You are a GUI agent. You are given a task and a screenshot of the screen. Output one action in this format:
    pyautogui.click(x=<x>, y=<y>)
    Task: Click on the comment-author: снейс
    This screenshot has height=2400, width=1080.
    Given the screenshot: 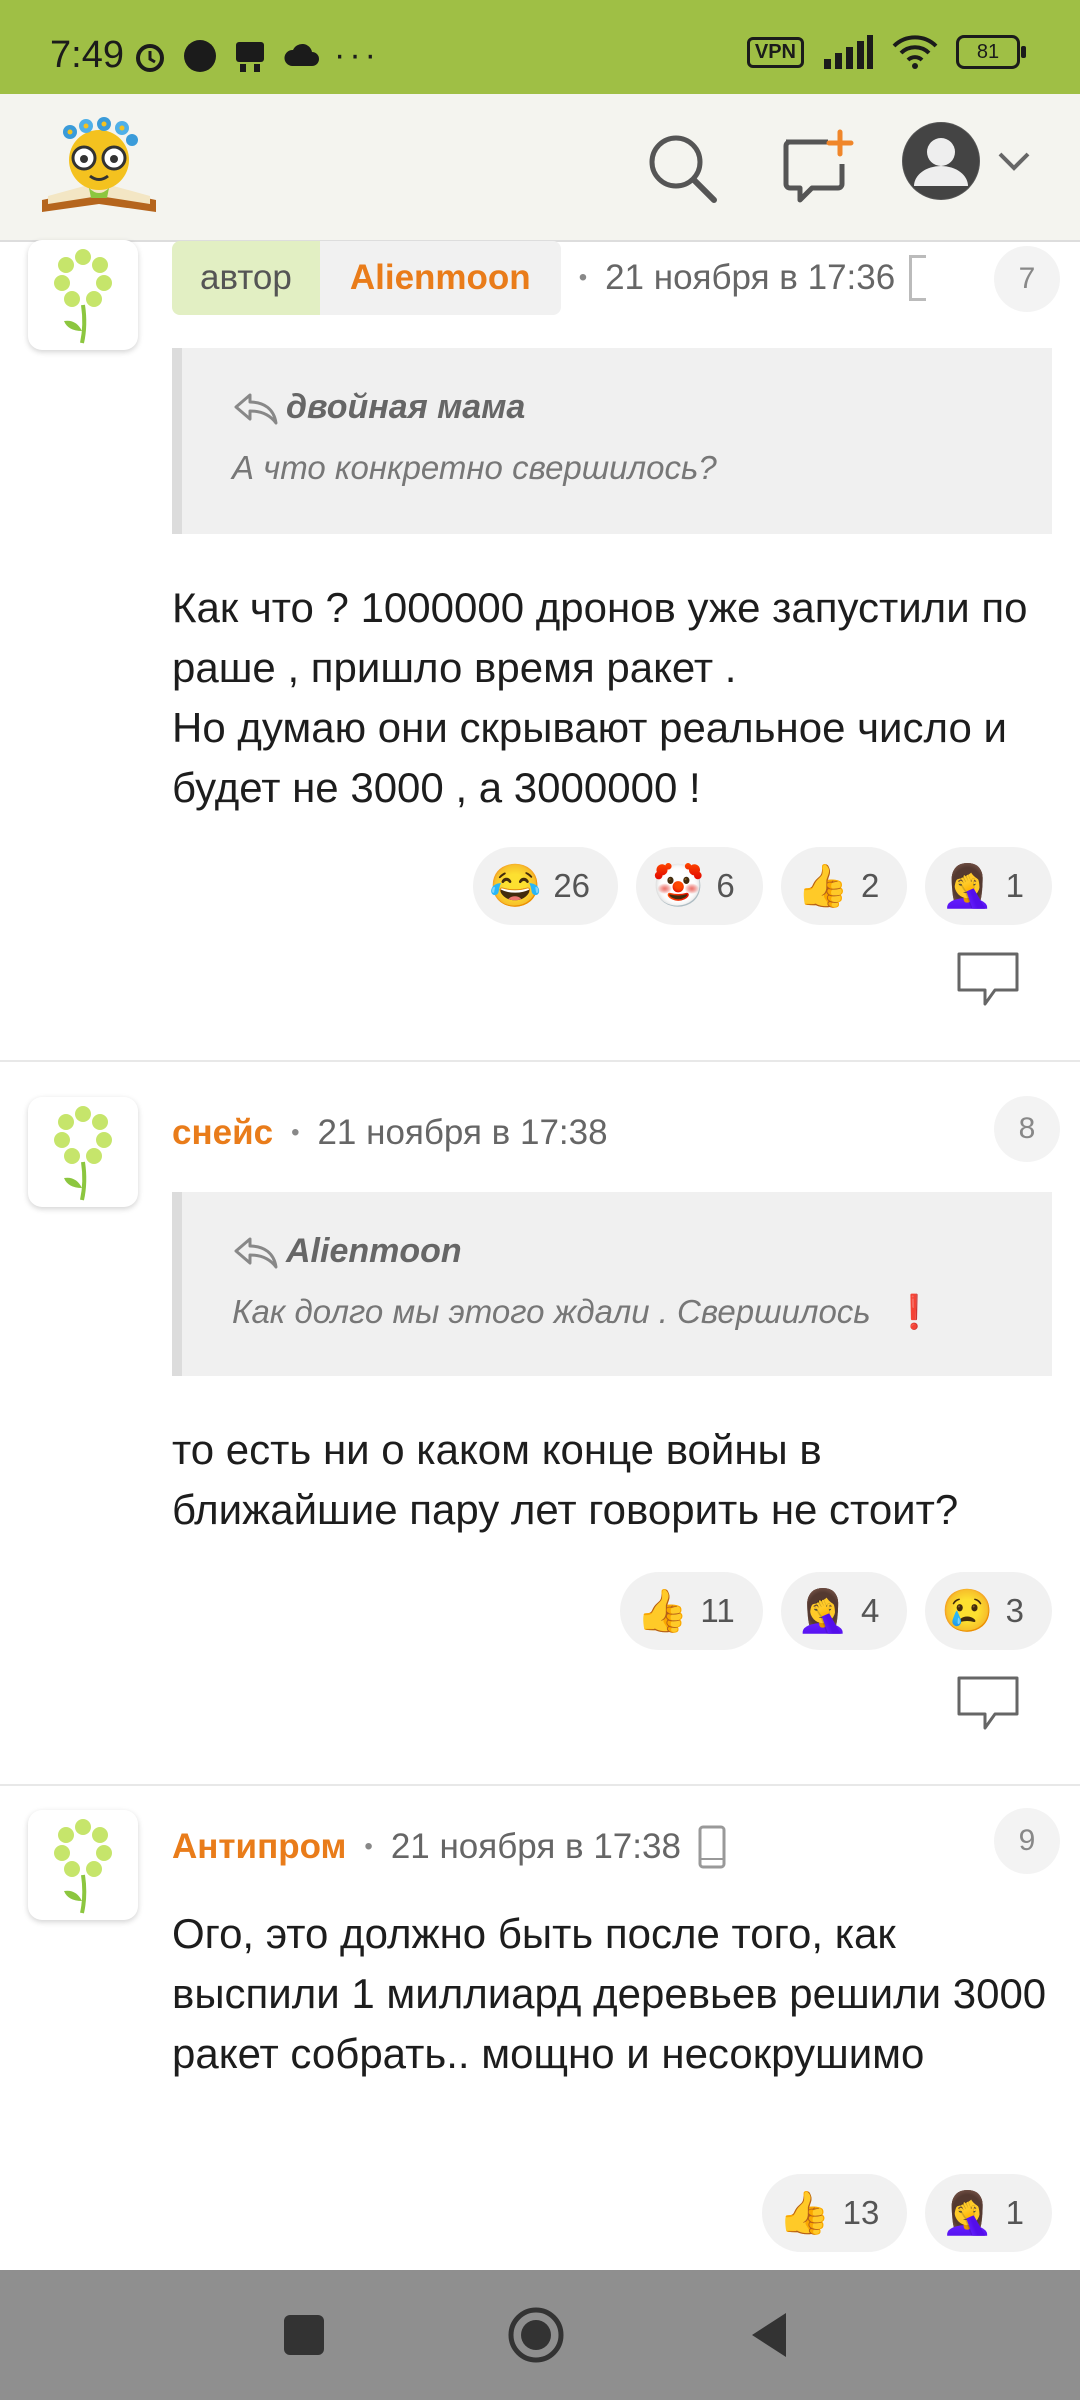 What is the action you would take?
    pyautogui.click(x=222, y=1133)
    